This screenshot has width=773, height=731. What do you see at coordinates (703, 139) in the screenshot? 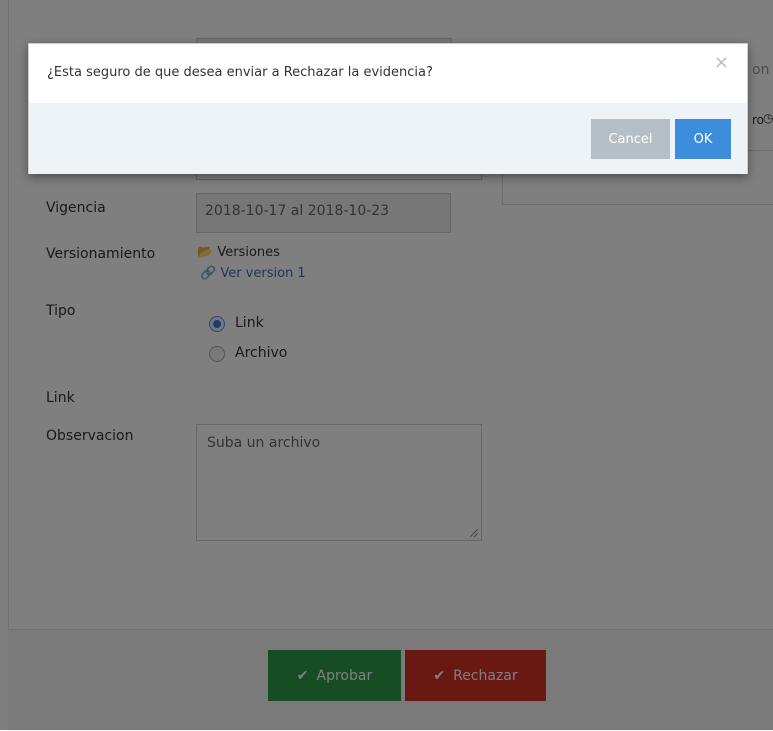
I see `ok-button: OK` at bounding box center [703, 139].